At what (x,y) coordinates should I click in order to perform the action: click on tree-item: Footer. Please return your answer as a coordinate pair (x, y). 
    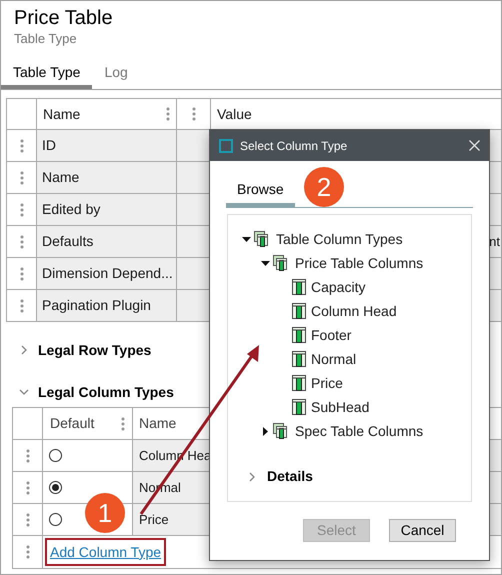
    Looking at the image, I should click on (331, 335).